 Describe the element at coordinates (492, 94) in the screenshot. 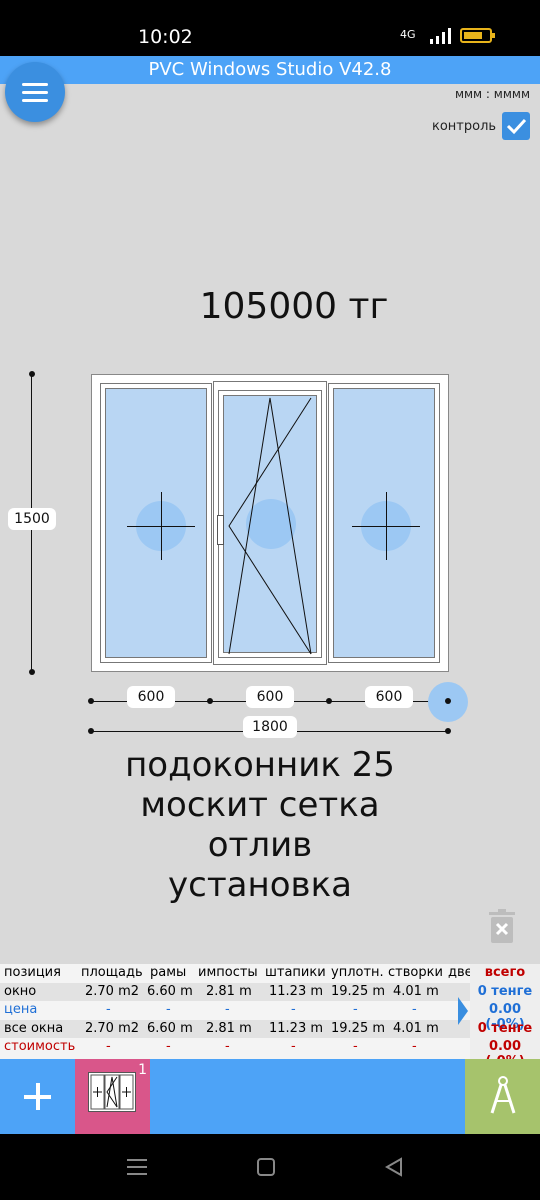

I see `units-label: ммм : мммм` at that location.